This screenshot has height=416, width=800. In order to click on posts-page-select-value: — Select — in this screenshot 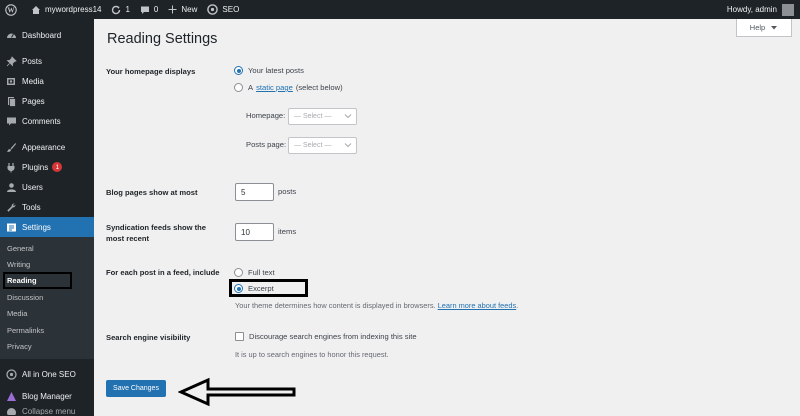, I will do `click(313, 145)`.